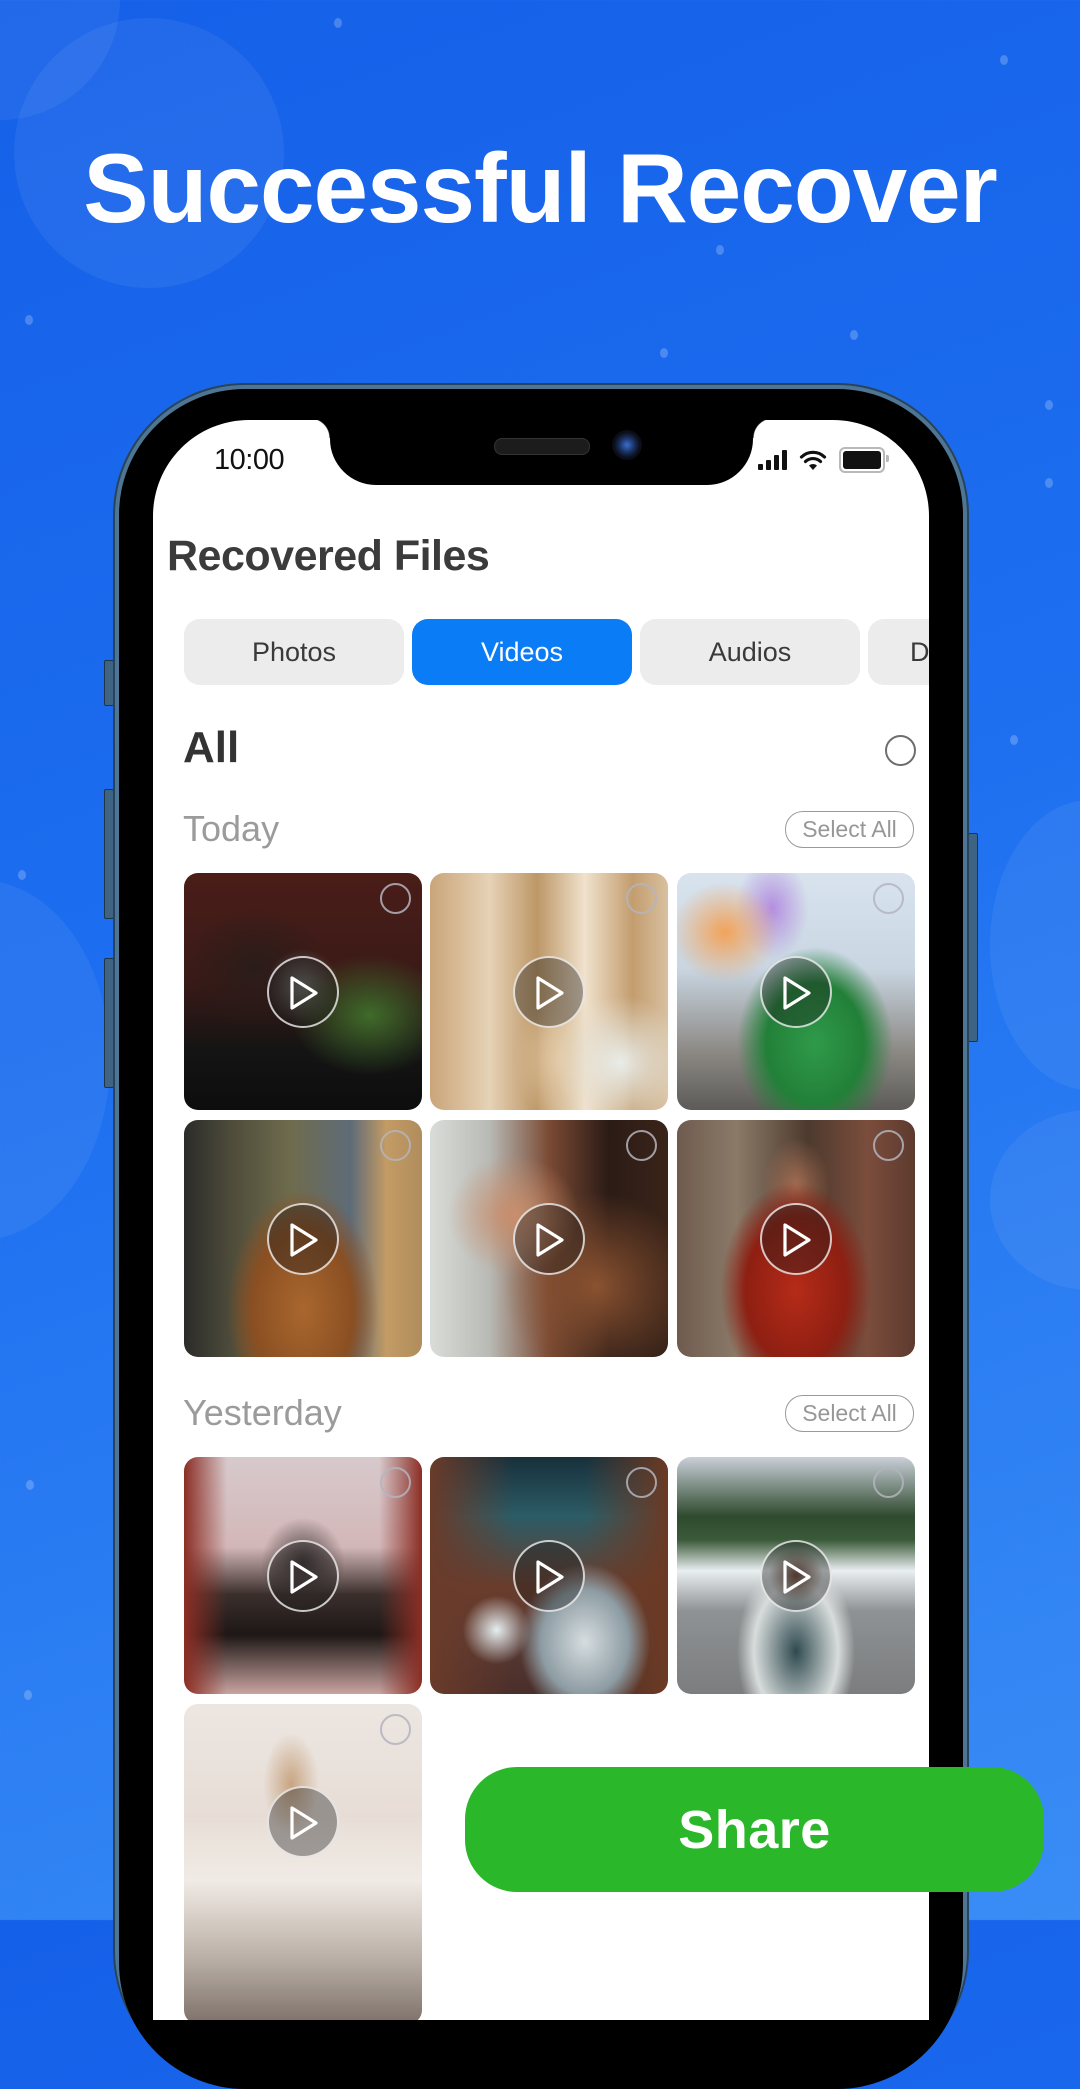 This screenshot has height=2089, width=1080. I want to click on section-label-today: Today, so click(231, 828).